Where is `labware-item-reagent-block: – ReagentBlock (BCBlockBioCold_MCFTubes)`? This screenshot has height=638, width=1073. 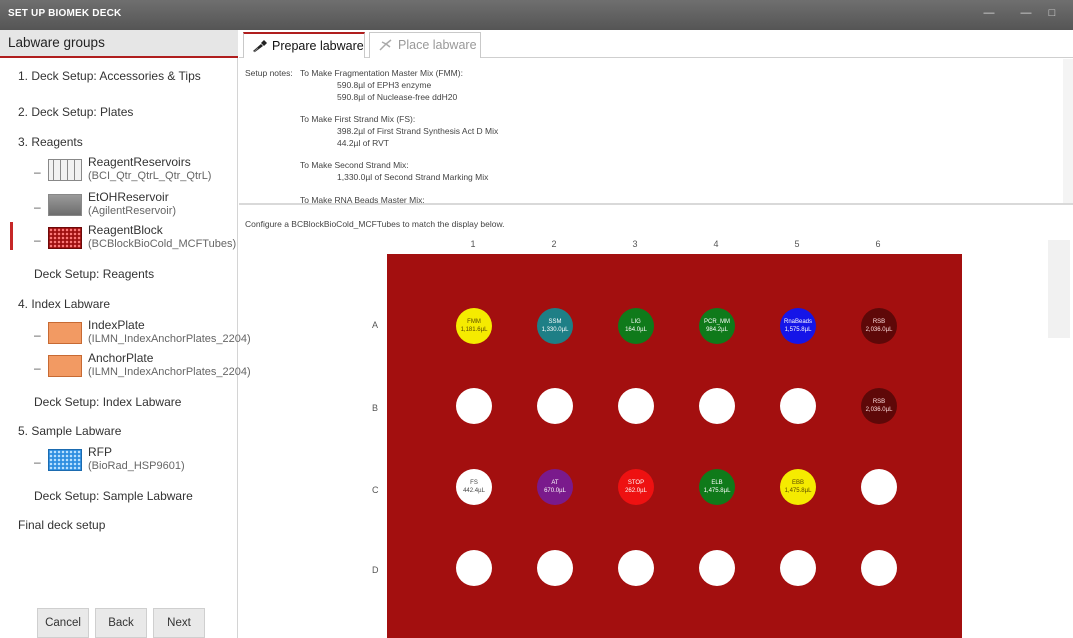 labware-item-reagent-block: – ReagentBlock (BCBlockBioCold_MCFTubes) is located at coordinates (136, 241).